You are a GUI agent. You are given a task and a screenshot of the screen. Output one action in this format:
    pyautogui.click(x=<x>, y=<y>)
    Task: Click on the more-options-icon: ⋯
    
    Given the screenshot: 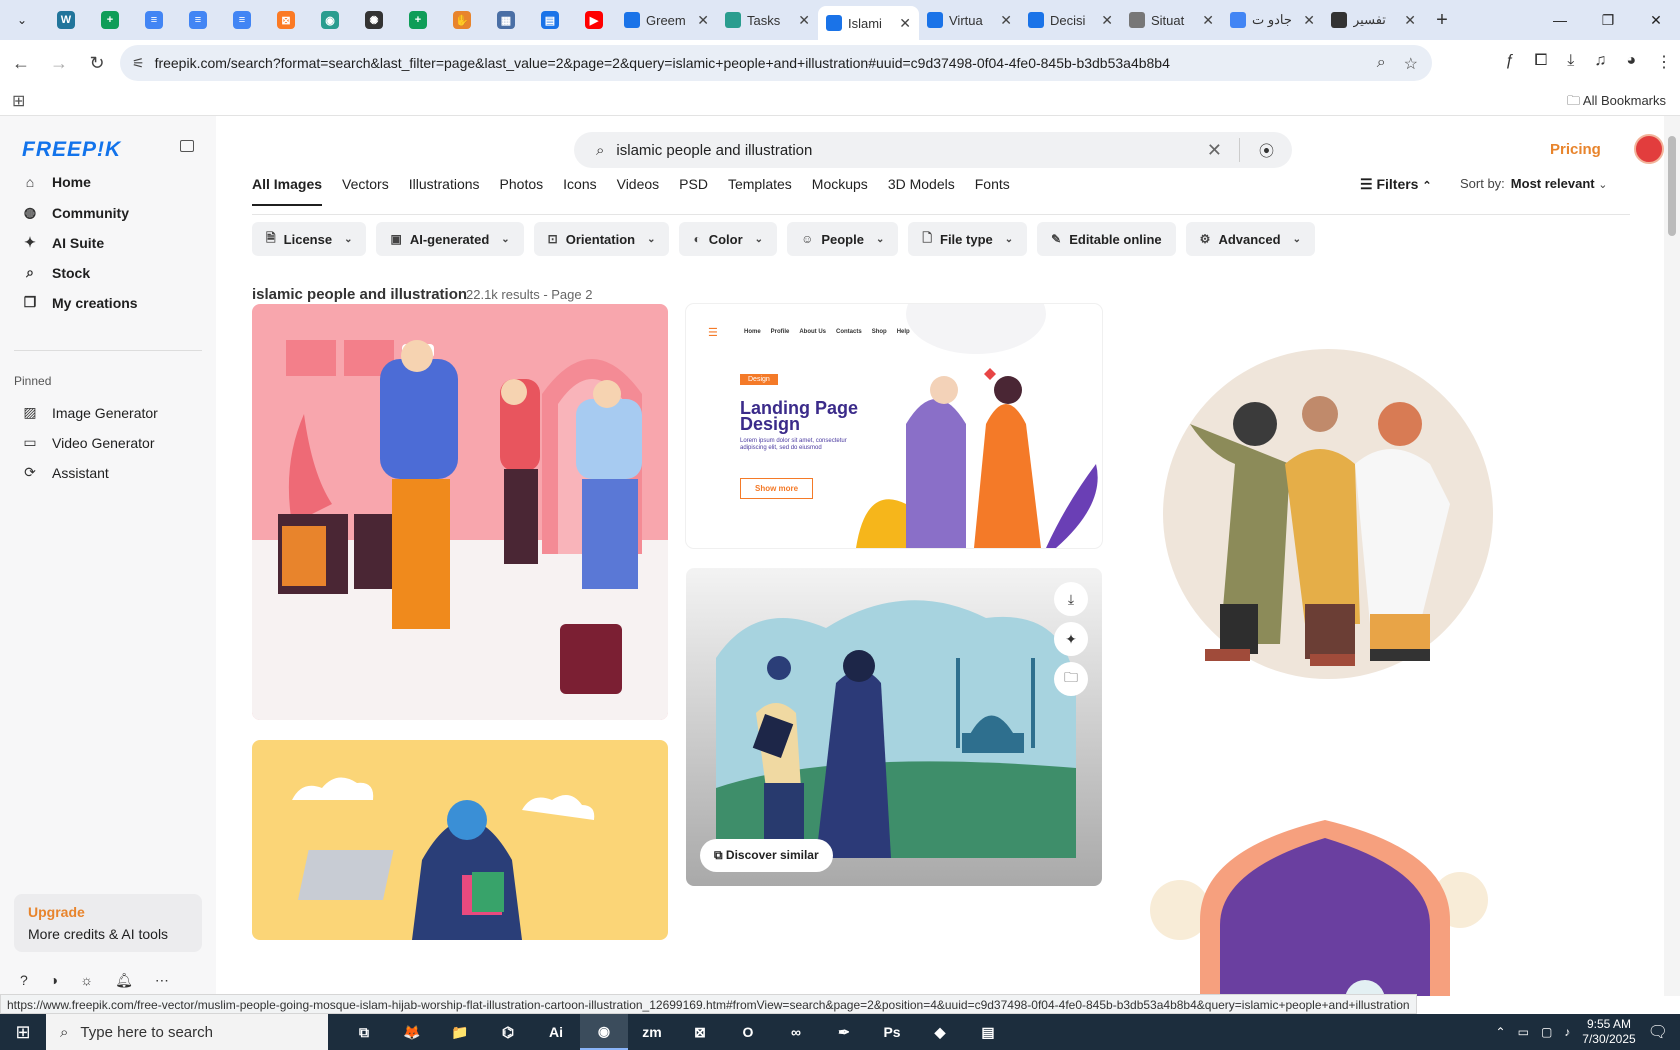 What is the action you would take?
    pyautogui.click(x=162, y=980)
    